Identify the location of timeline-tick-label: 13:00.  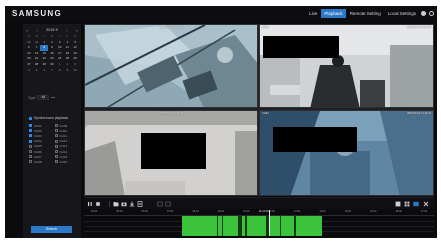
(322, 211).